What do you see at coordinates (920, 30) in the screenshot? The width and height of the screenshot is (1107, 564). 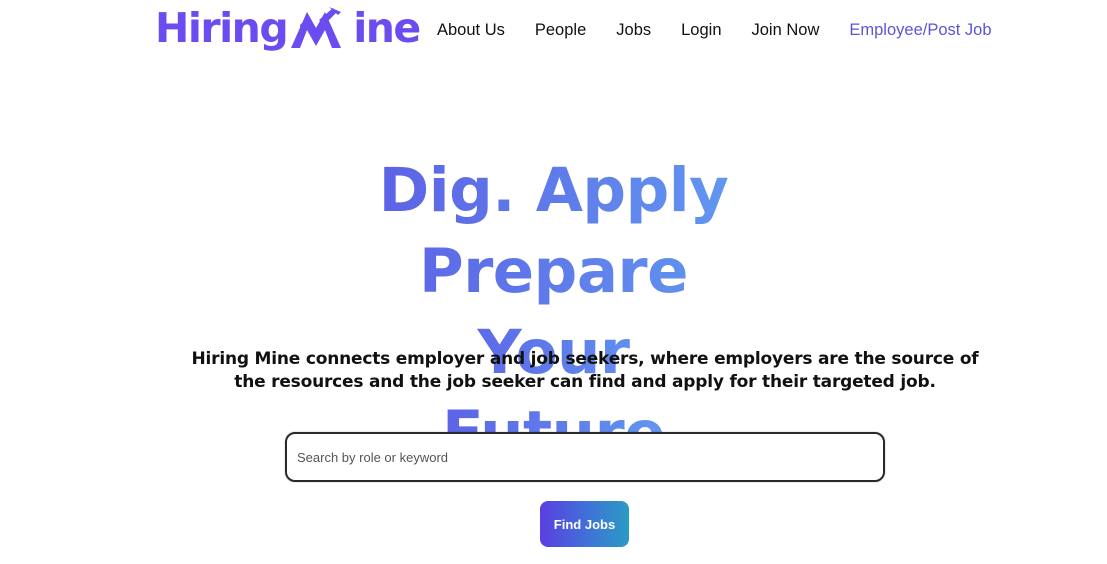 I see `nav-employee-post-job: Employee/Post Job` at bounding box center [920, 30].